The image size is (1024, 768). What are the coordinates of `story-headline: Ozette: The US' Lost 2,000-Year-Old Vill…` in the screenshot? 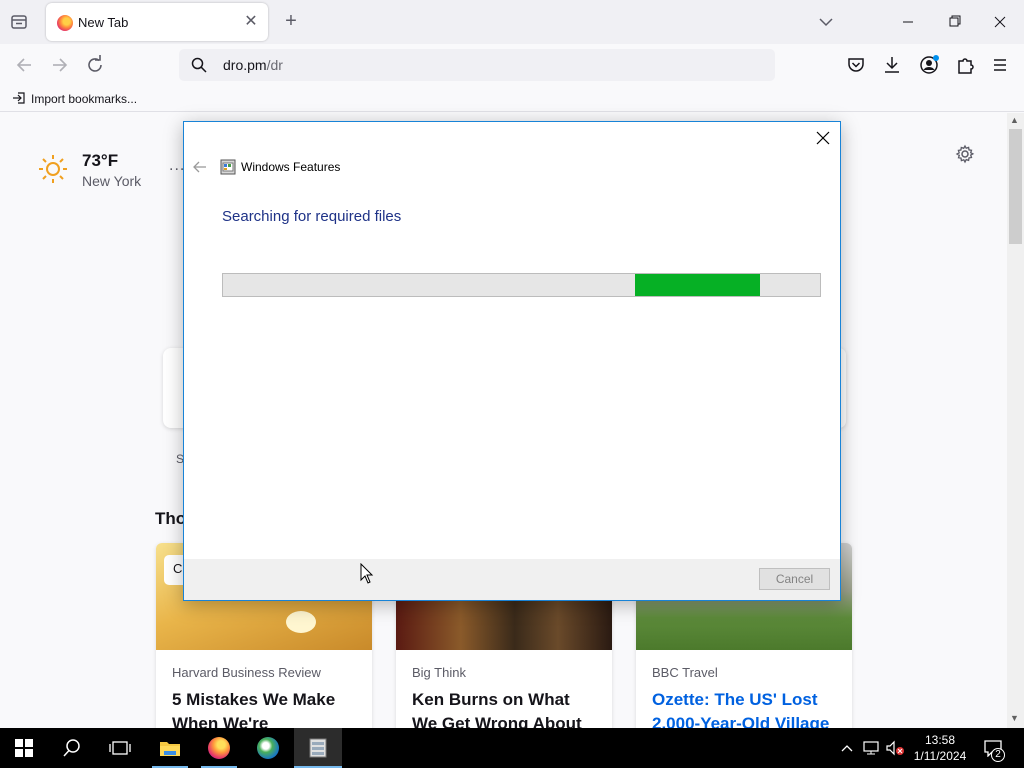 It's located at (741, 709).